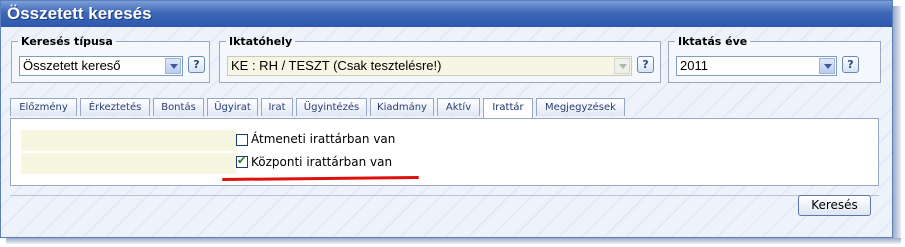 This screenshot has height=247, width=905. What do you see at coordinates (336, 65) in the screenshot?
I see `registry-value: KE : RH / TESZT (Csak tesztelésre!)` at bounding box center [336, 65].